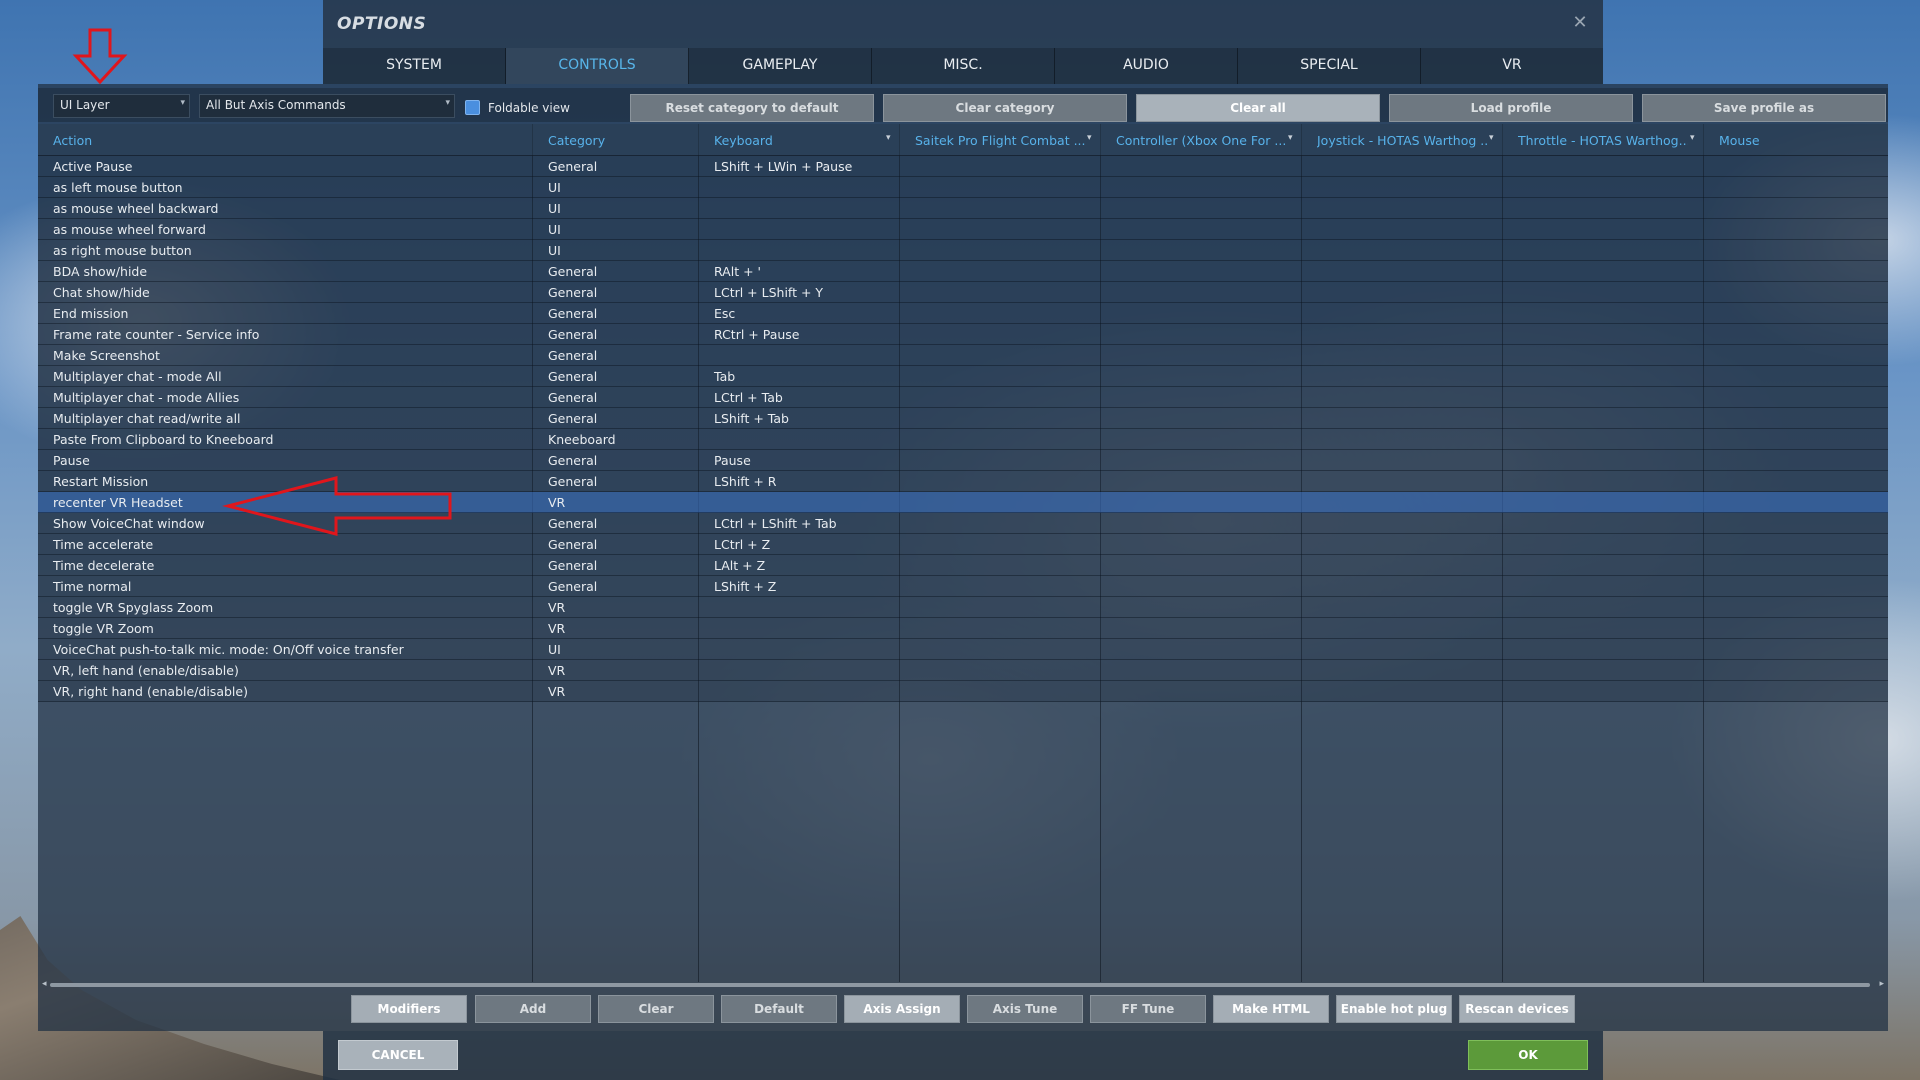 This screenshot has width=1920, height=1080. What do you see at coordinates (963, 292) in the screenshot?
I see `table-row: Chat show/hide General LCtrl + LShift + Y` at bounding box center [963, 292].